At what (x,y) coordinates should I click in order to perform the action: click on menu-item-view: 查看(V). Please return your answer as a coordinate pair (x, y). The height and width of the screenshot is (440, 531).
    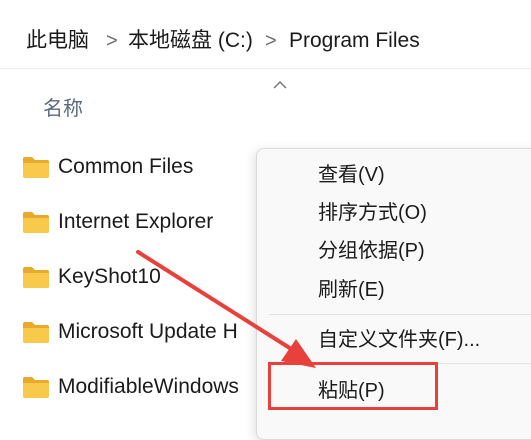
    Looking at the image, I should click on (351, 175).